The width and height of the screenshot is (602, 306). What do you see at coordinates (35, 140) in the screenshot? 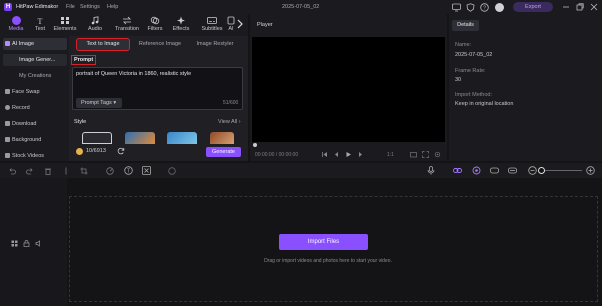
I see `sidebar-item-background: Background` at bounding box center [35, 140].